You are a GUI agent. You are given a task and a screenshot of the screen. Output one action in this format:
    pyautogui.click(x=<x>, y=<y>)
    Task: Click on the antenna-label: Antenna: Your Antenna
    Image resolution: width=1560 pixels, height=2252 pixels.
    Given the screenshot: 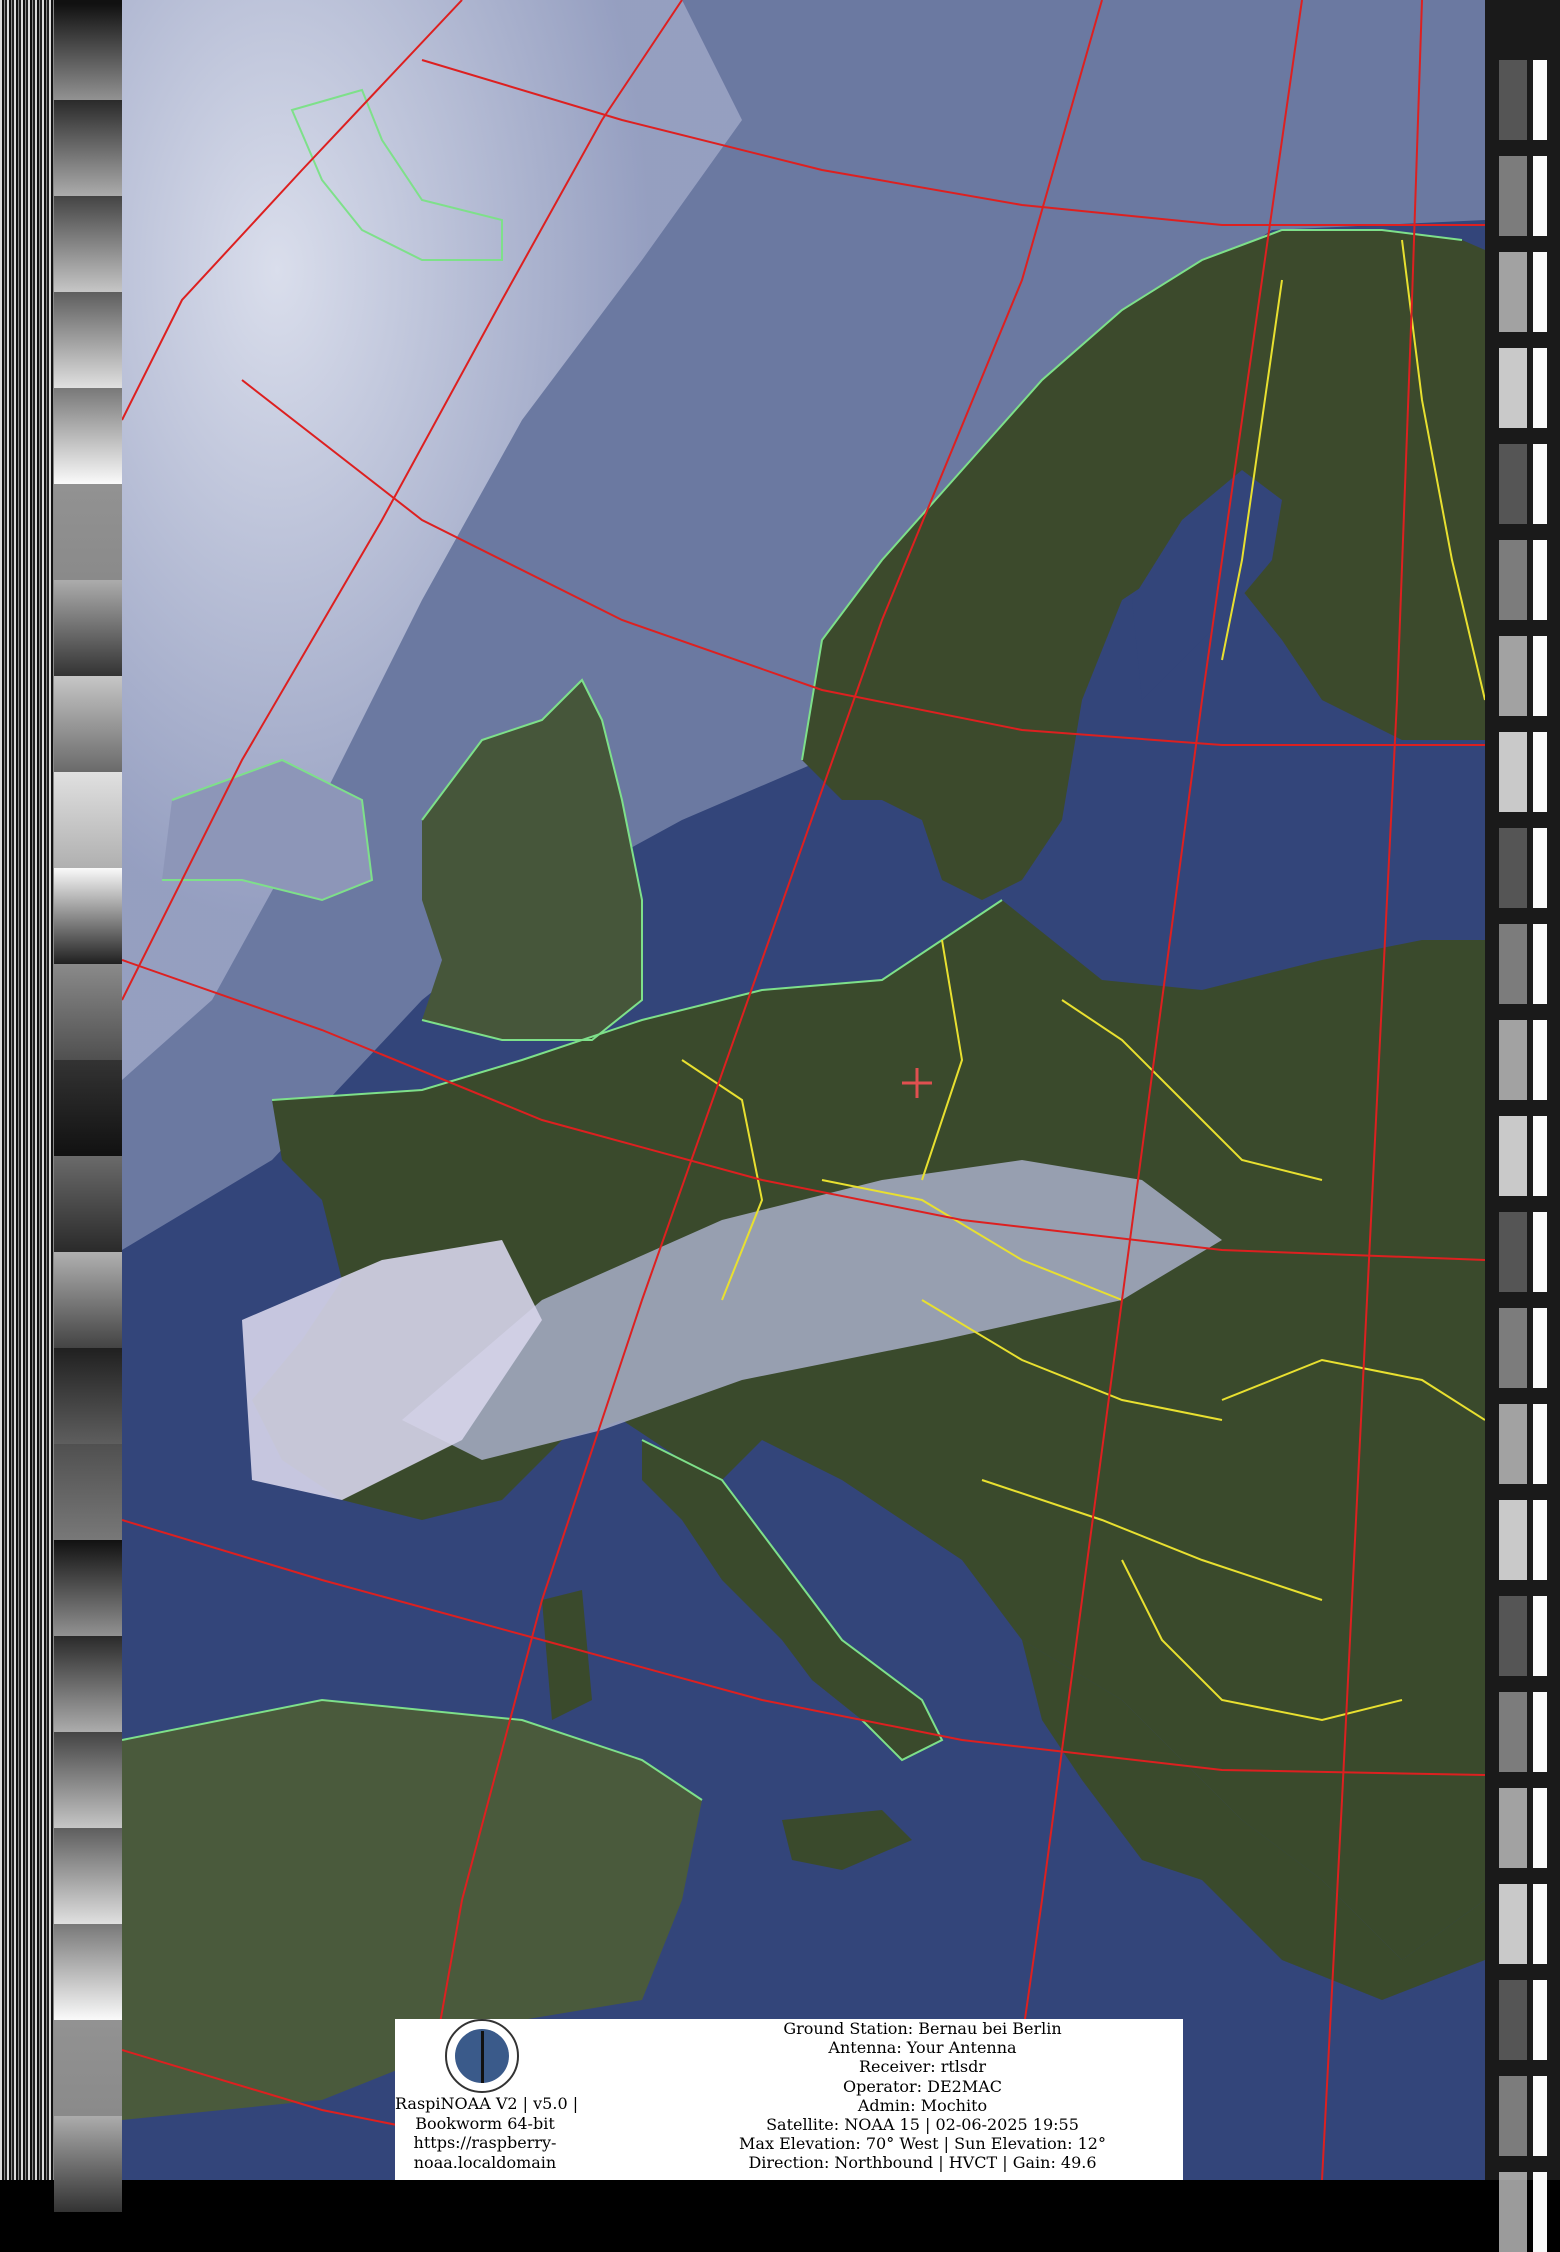 What is the action you would take?
    pyautogui.click(x=922, y=2048)
    